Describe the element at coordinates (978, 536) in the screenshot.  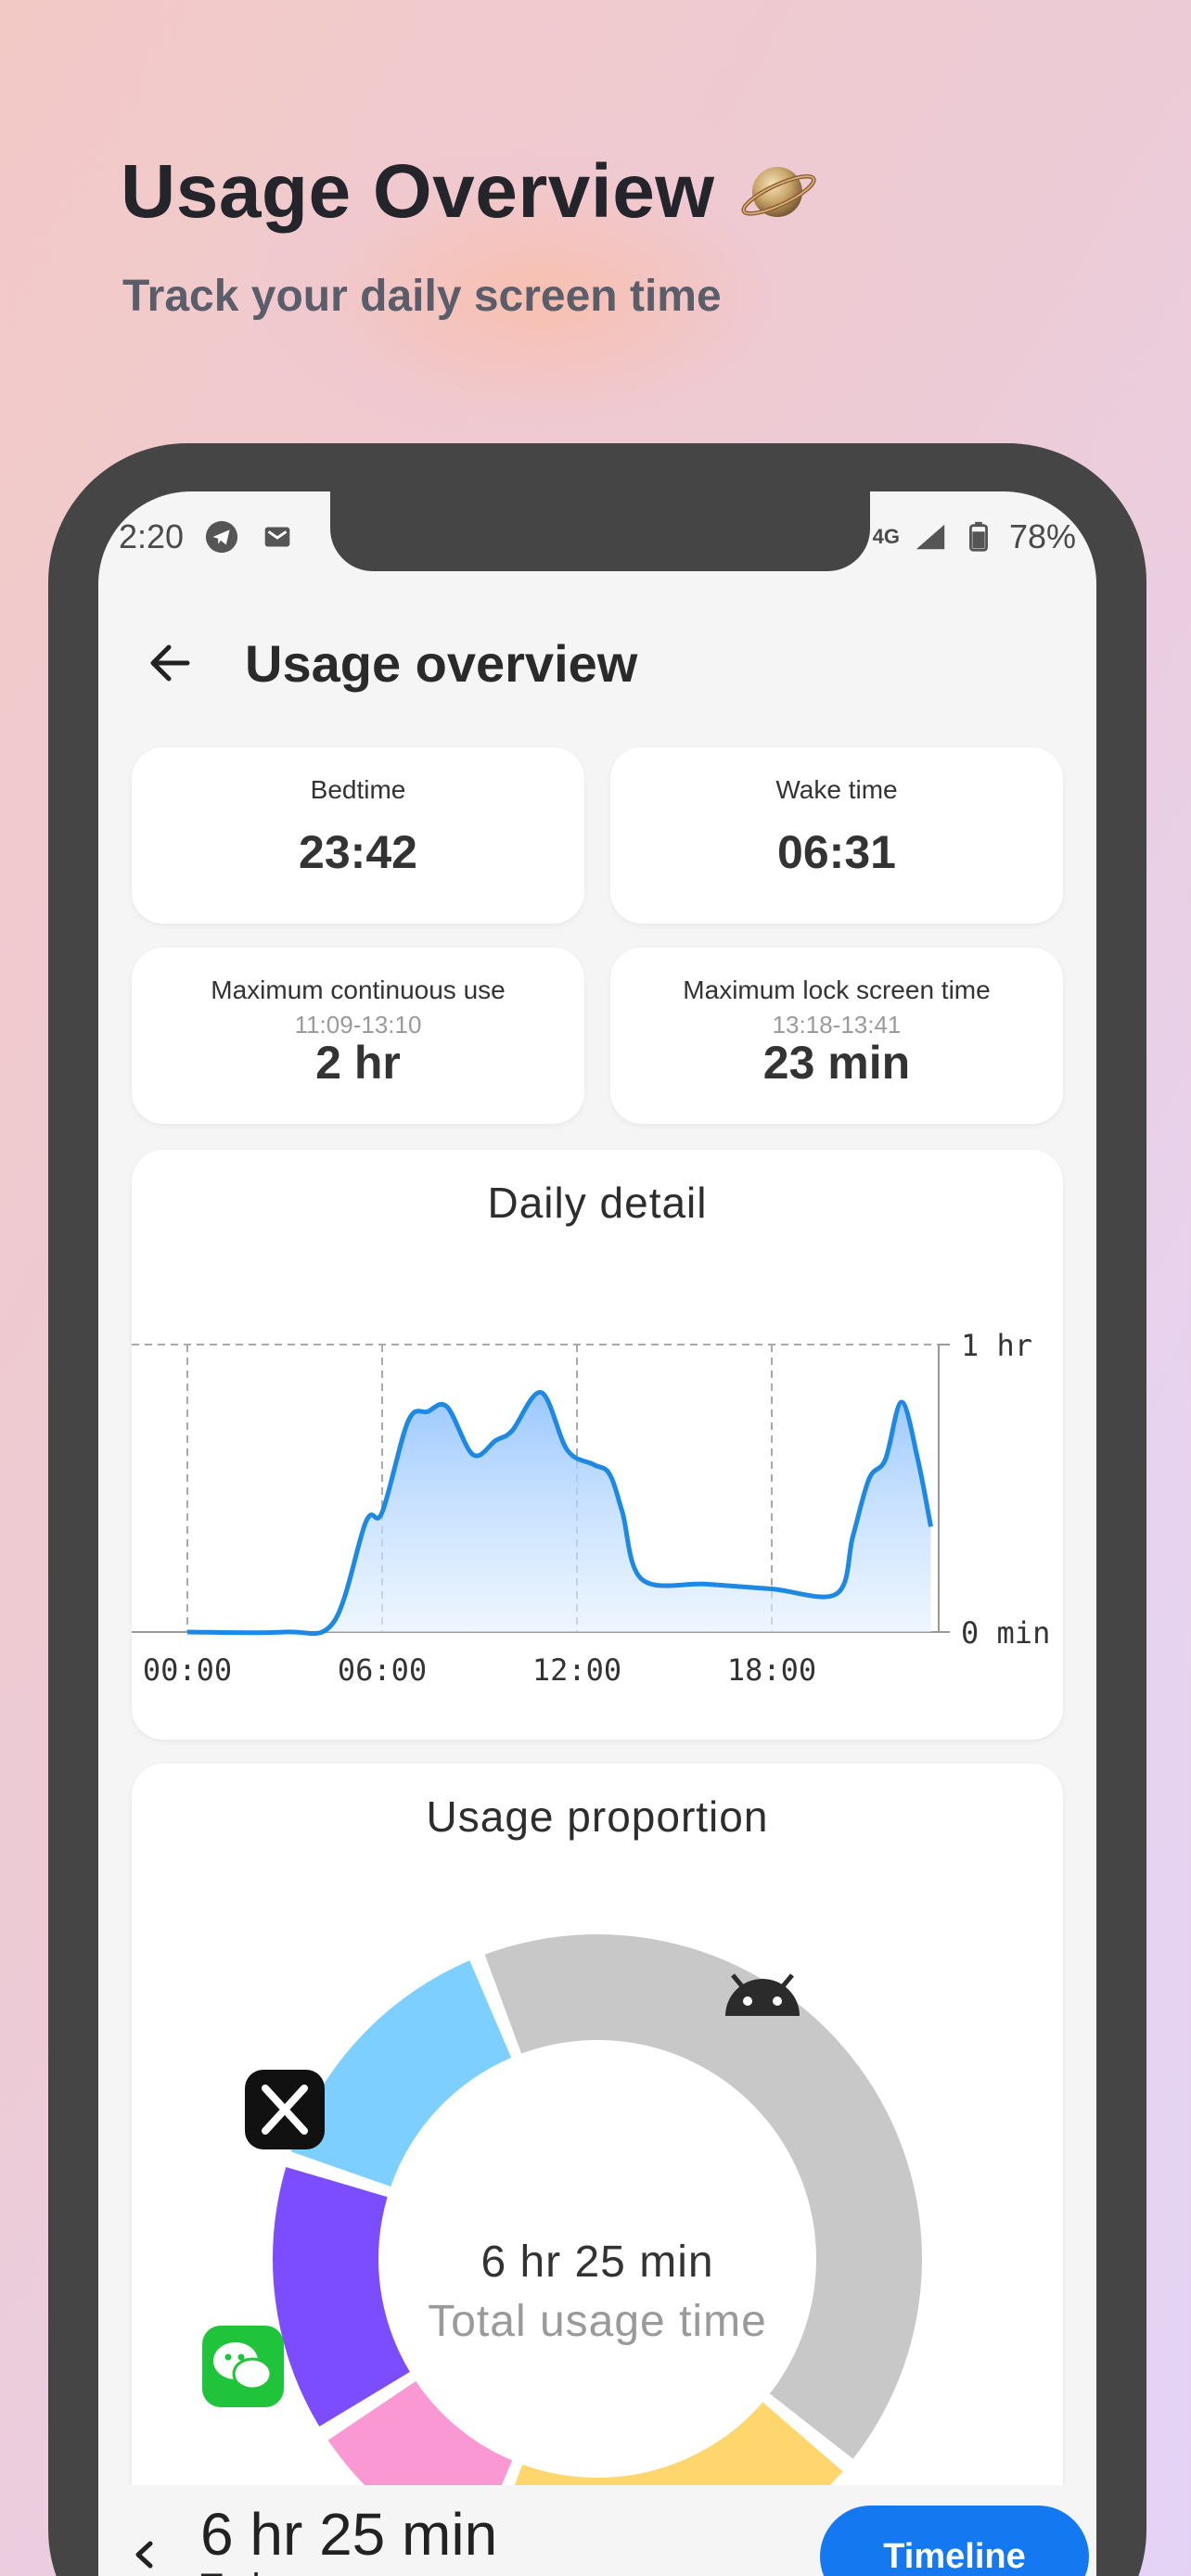
I see `battery-icon` at that location.